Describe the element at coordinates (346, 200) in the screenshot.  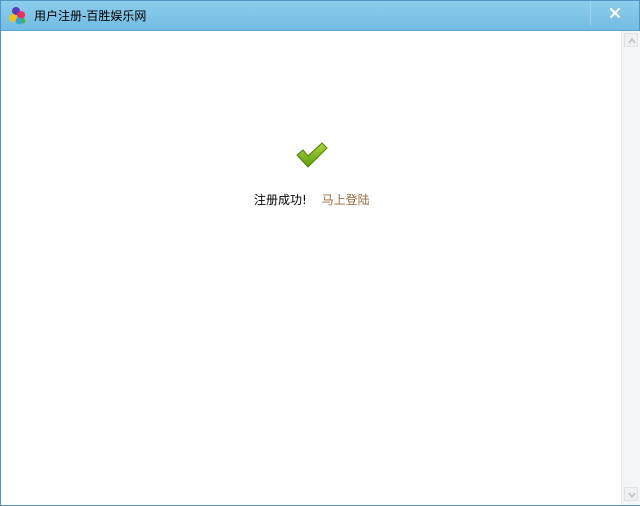
I see `login-link: 马上登陆` at that location.